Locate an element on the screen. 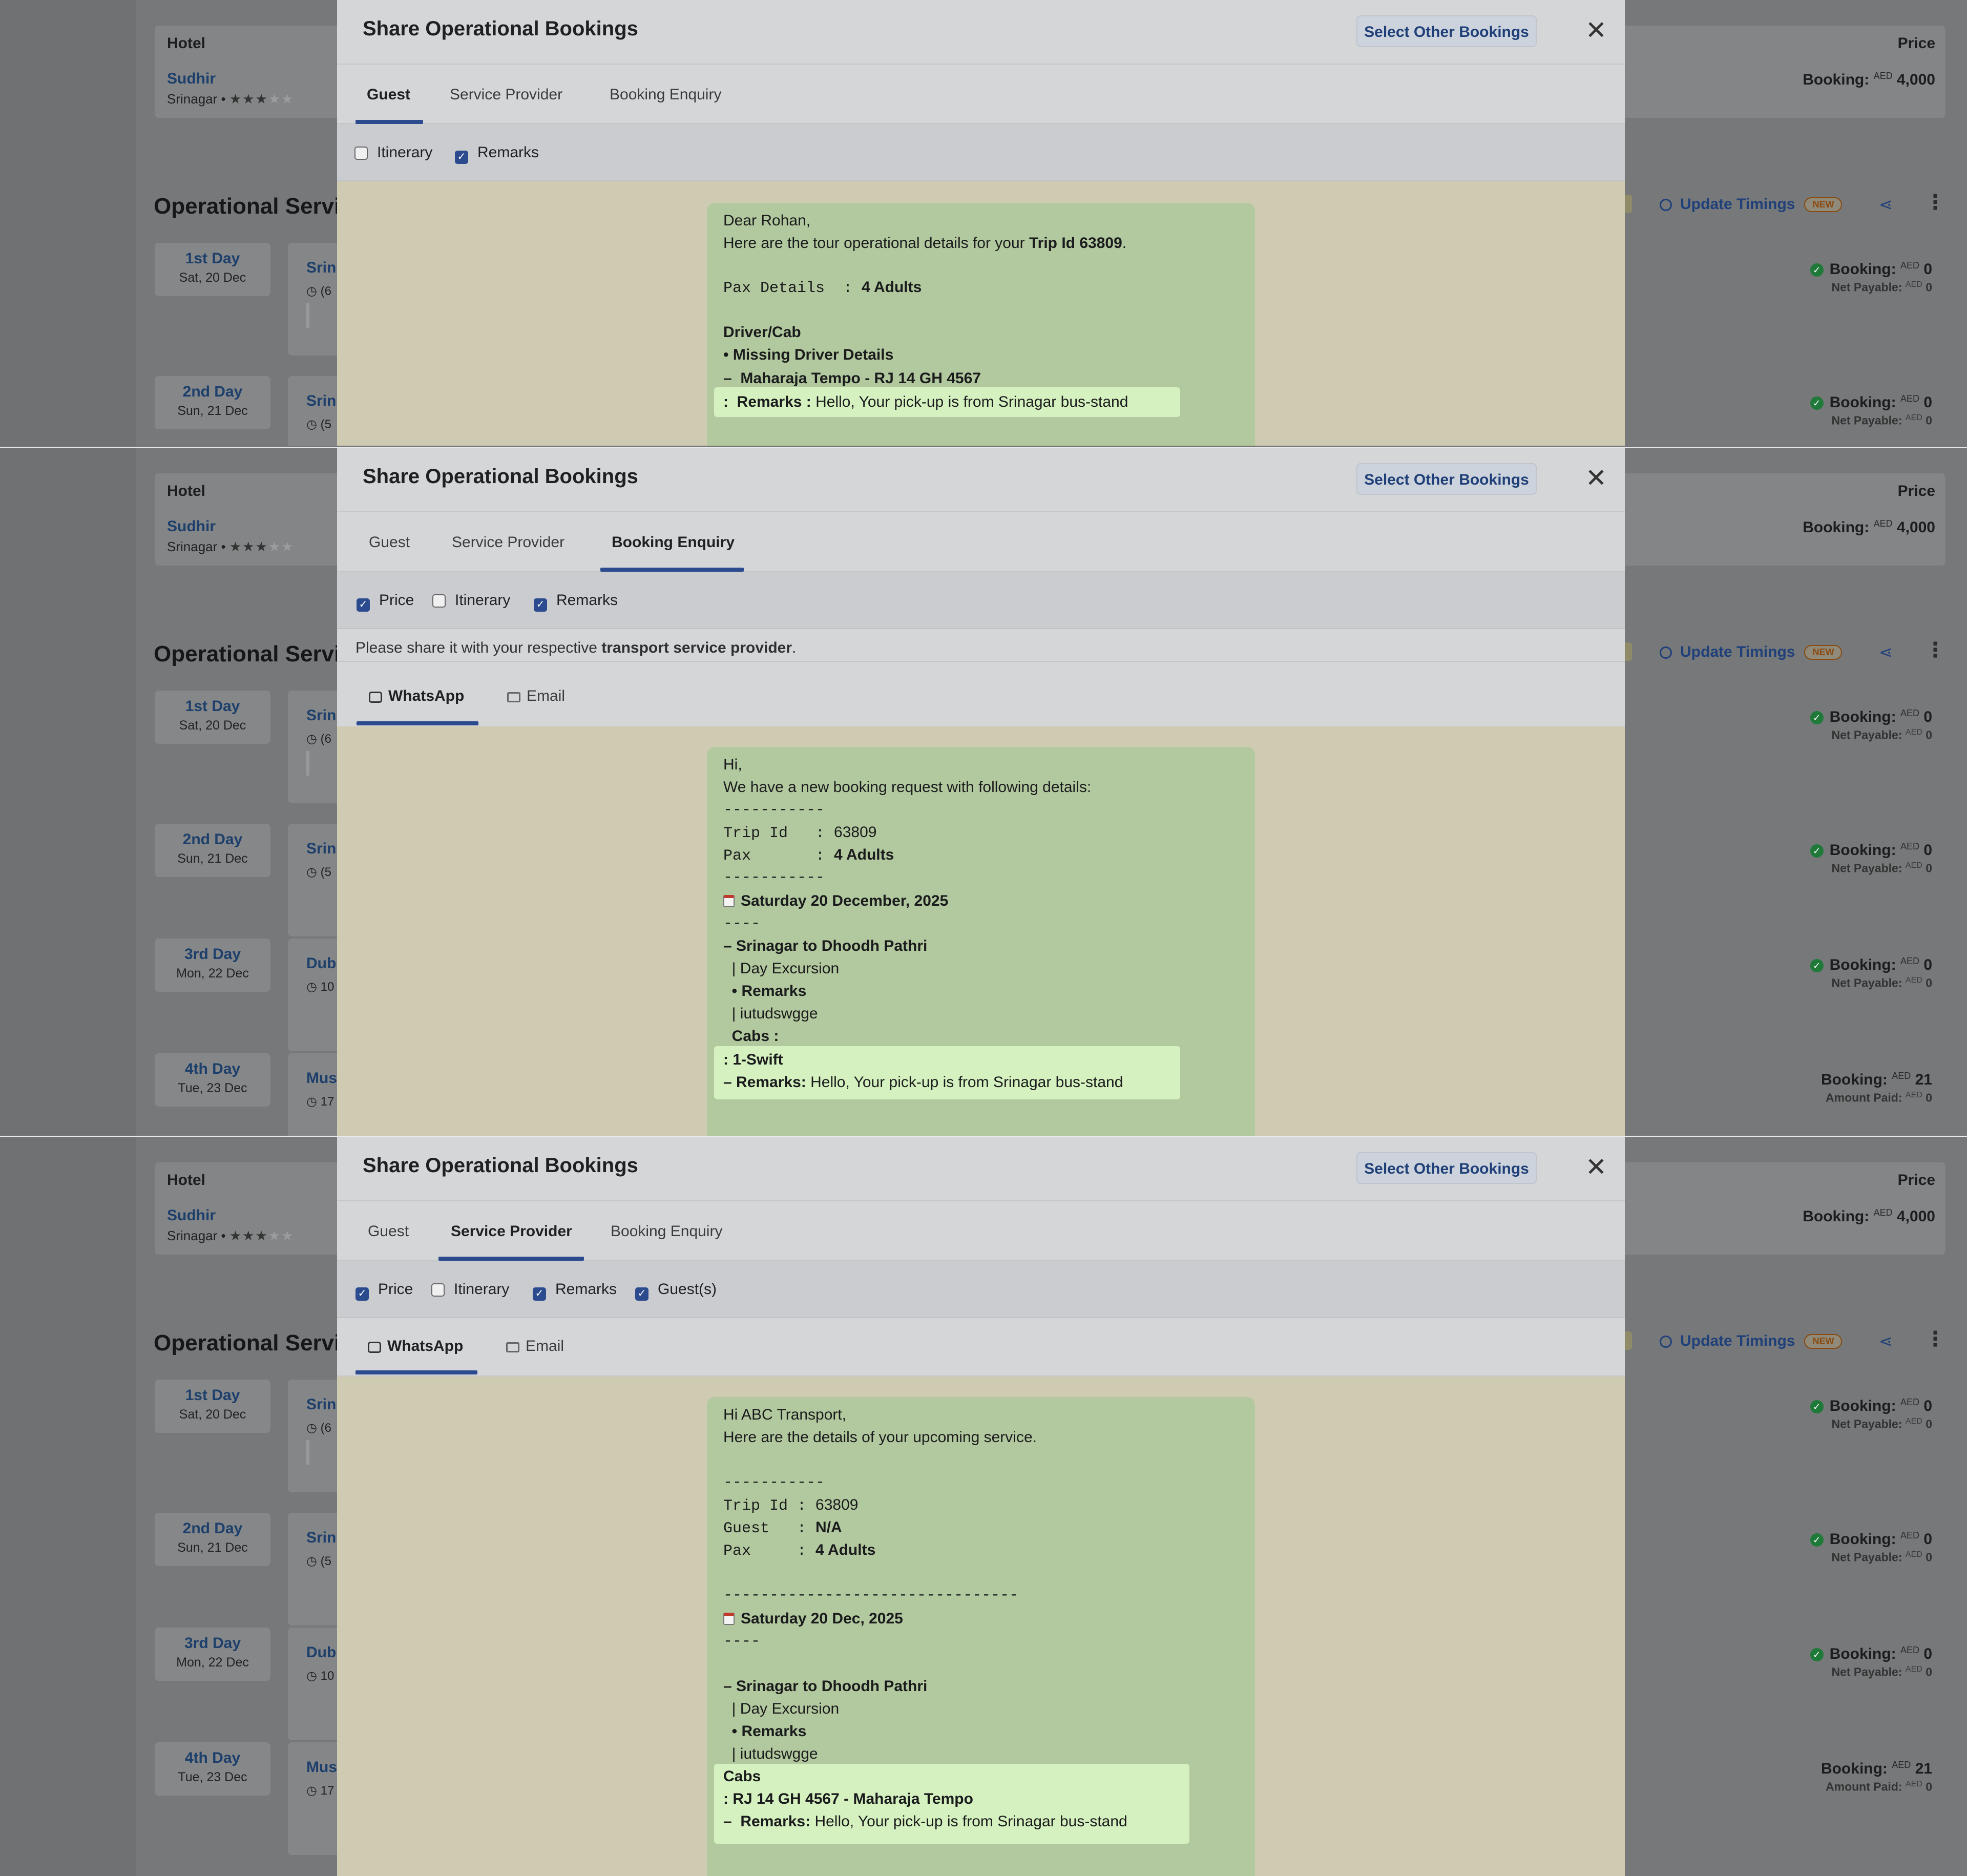 This screenshot has width=1967, height=1876. mail-icon is located at coordinates (512, 1347).